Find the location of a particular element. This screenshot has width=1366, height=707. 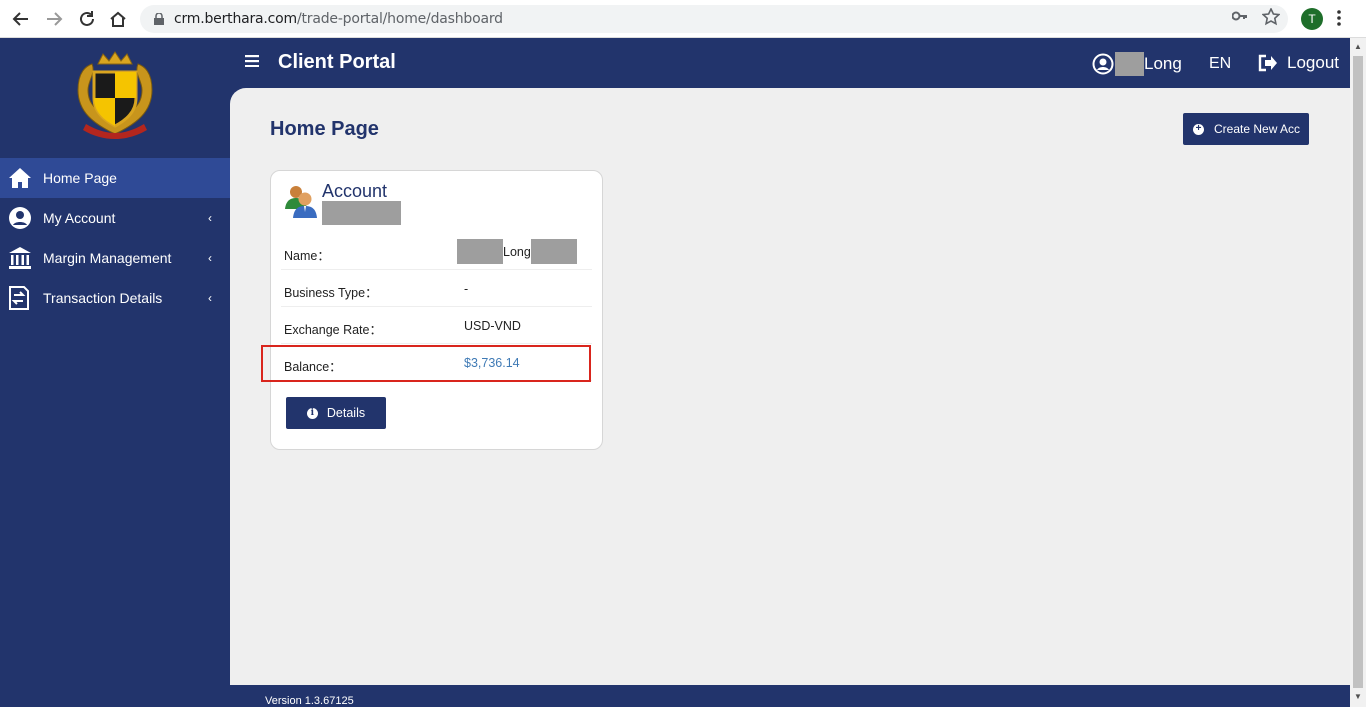

scrollbar: ▲ ▼ is located at coordinates (1358, 372).